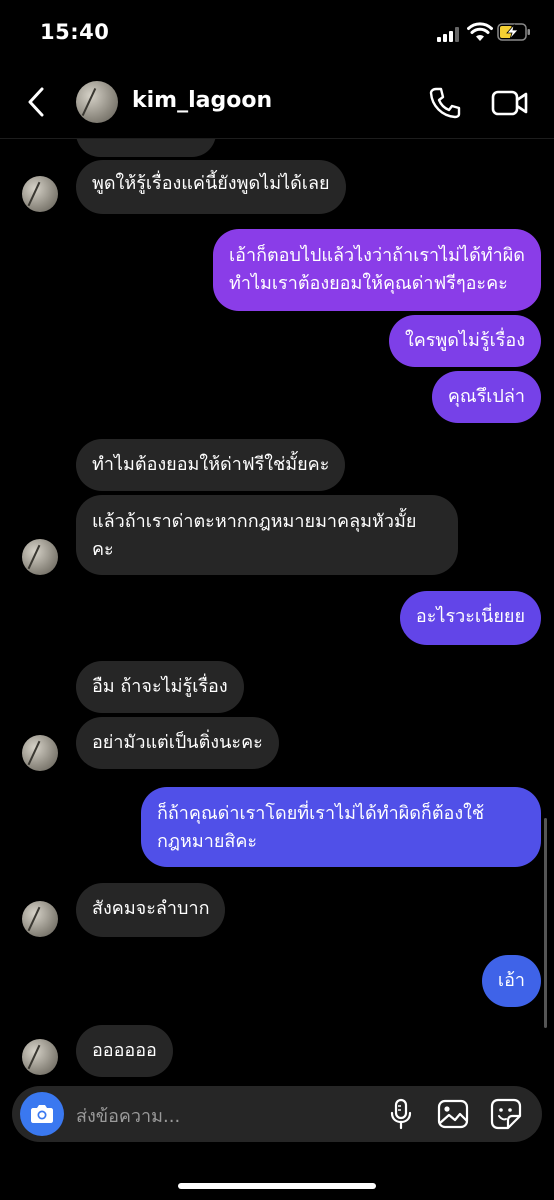  Describe the element at coordinates (124, 1051) in the screenshot. I see `incoming-message: ออออออ` at that location.